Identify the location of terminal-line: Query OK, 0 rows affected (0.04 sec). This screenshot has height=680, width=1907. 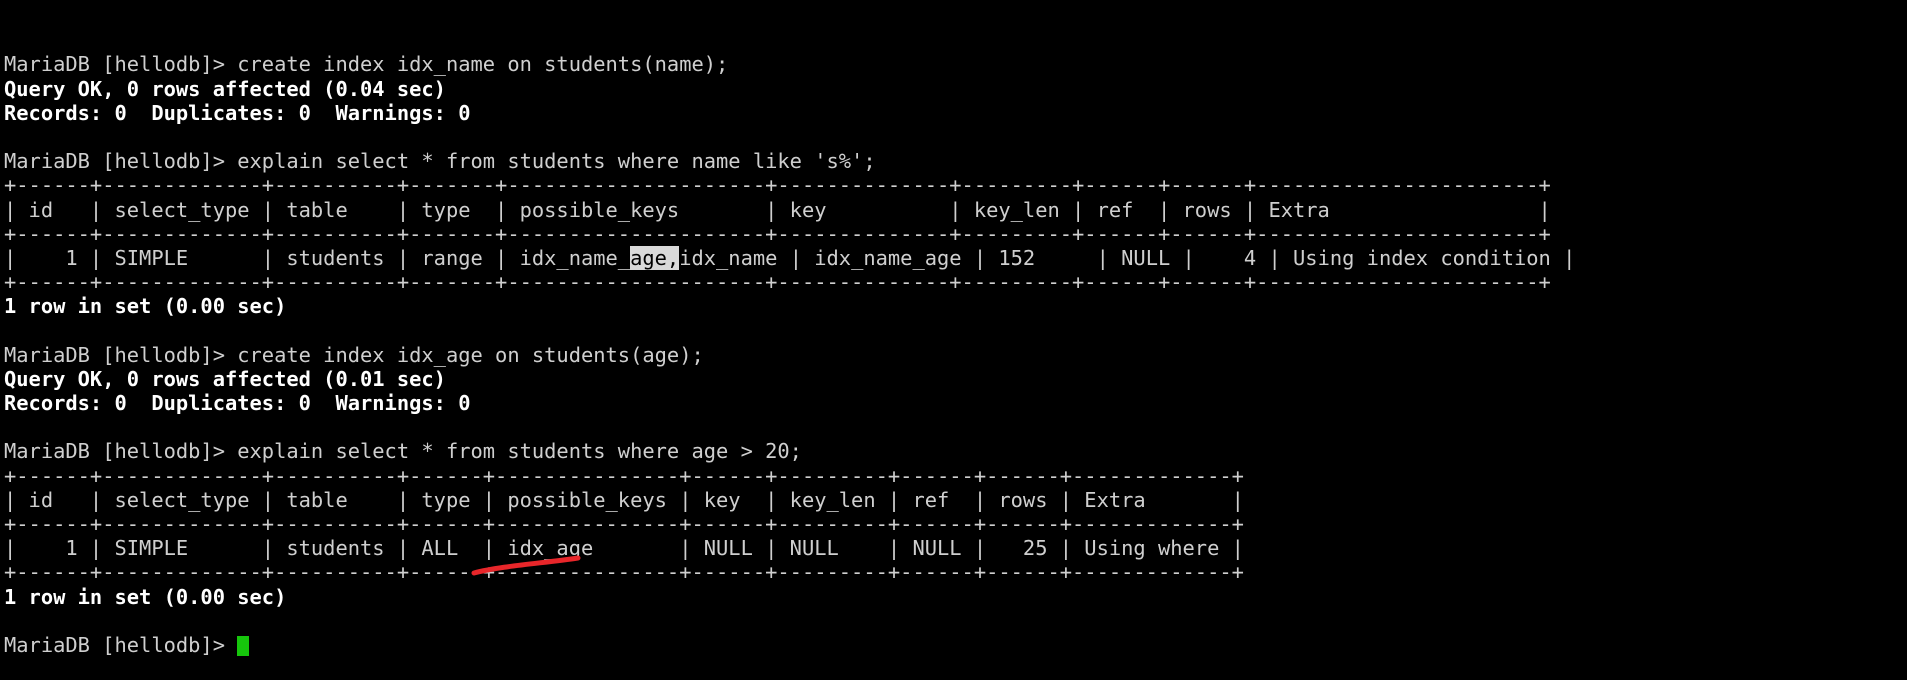
(955, 89).